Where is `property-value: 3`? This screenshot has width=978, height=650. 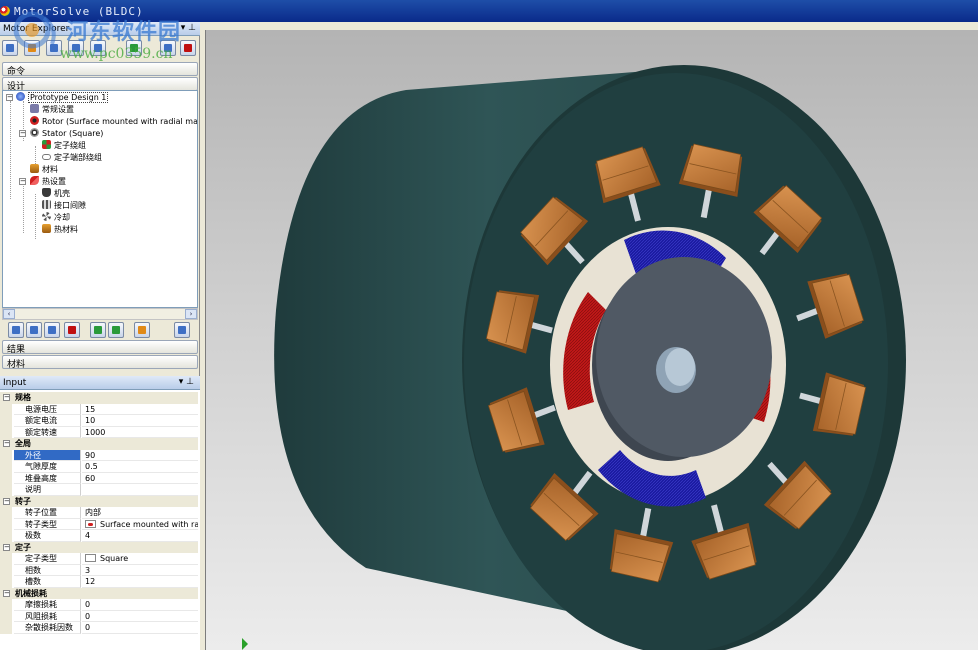
property-value: 3 is located at coordinates (140, 570).